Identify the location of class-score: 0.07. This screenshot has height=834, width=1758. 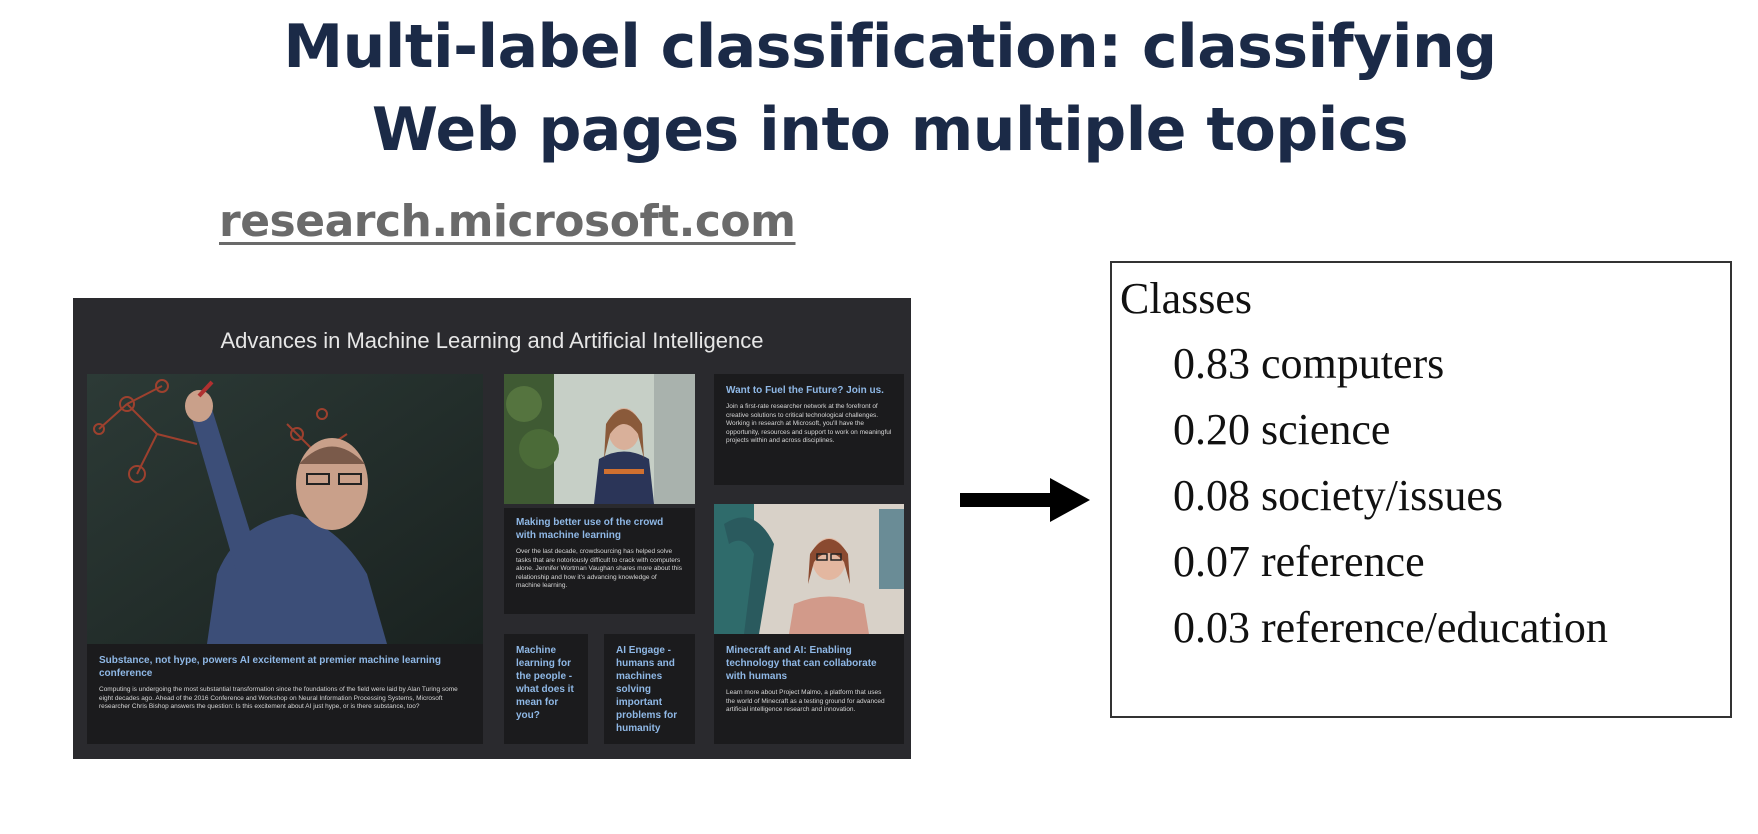
(1217, 561).